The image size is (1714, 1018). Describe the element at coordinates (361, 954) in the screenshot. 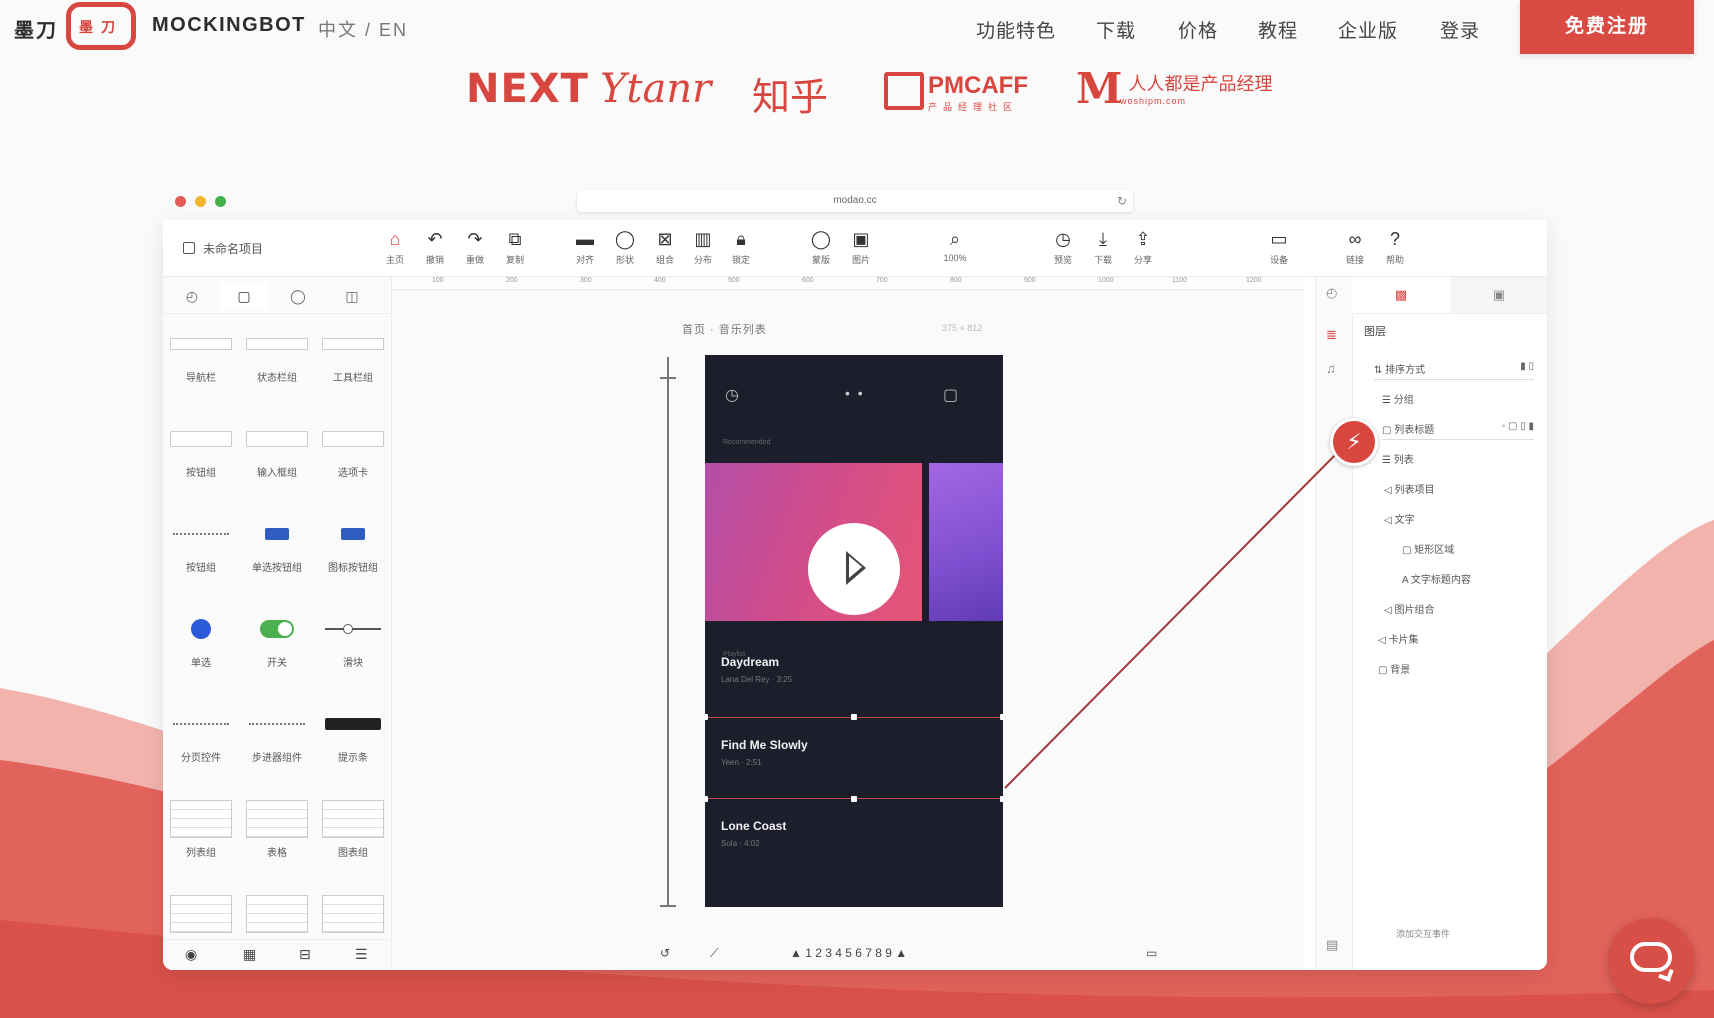

I see `footer-icon-4: ☰` at that location.